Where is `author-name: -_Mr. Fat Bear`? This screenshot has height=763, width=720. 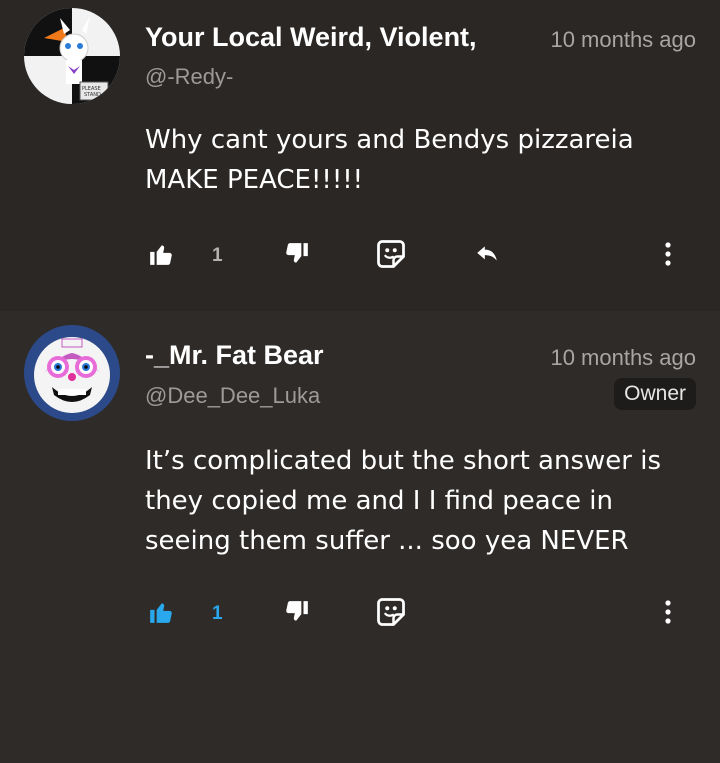
author-name: -_Mr. Fat Bear is located at coordinates (234, 355).